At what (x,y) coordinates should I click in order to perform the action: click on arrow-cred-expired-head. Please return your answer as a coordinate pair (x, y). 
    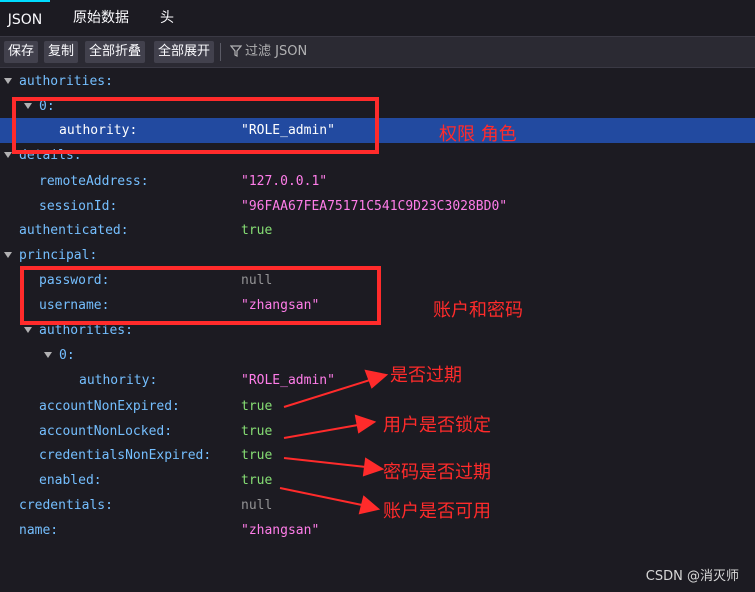
    Looking at the image, I should click on (373, 467).